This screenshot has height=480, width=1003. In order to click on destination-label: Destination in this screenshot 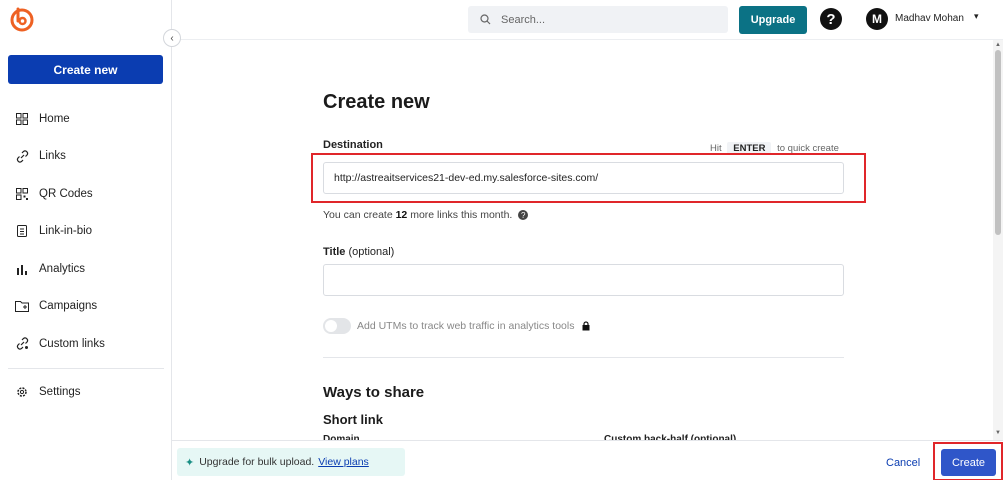, I will do `click(353, 145)`.